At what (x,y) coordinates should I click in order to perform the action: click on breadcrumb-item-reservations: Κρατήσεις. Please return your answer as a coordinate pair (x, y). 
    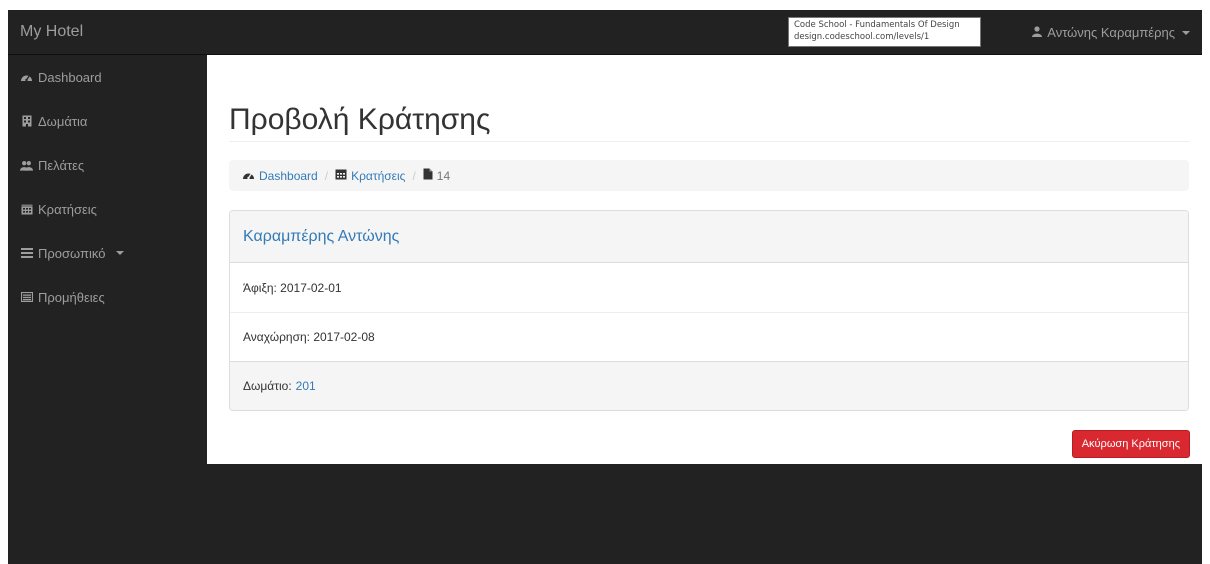
    Looking at the image, I should click on (370, 175).